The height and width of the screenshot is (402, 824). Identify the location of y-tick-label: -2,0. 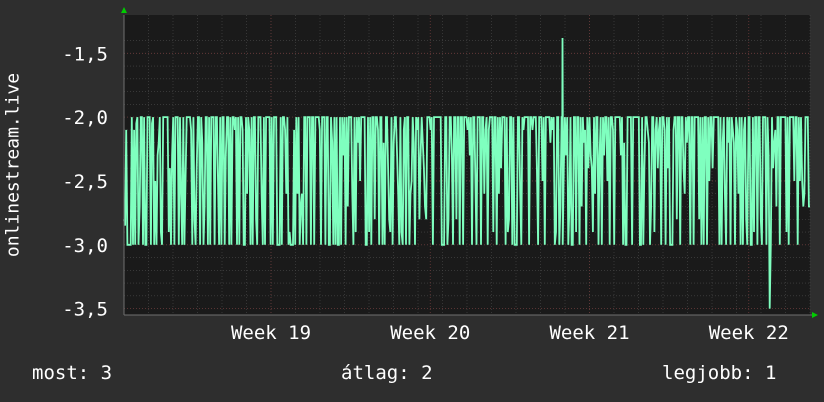
(85, 118).